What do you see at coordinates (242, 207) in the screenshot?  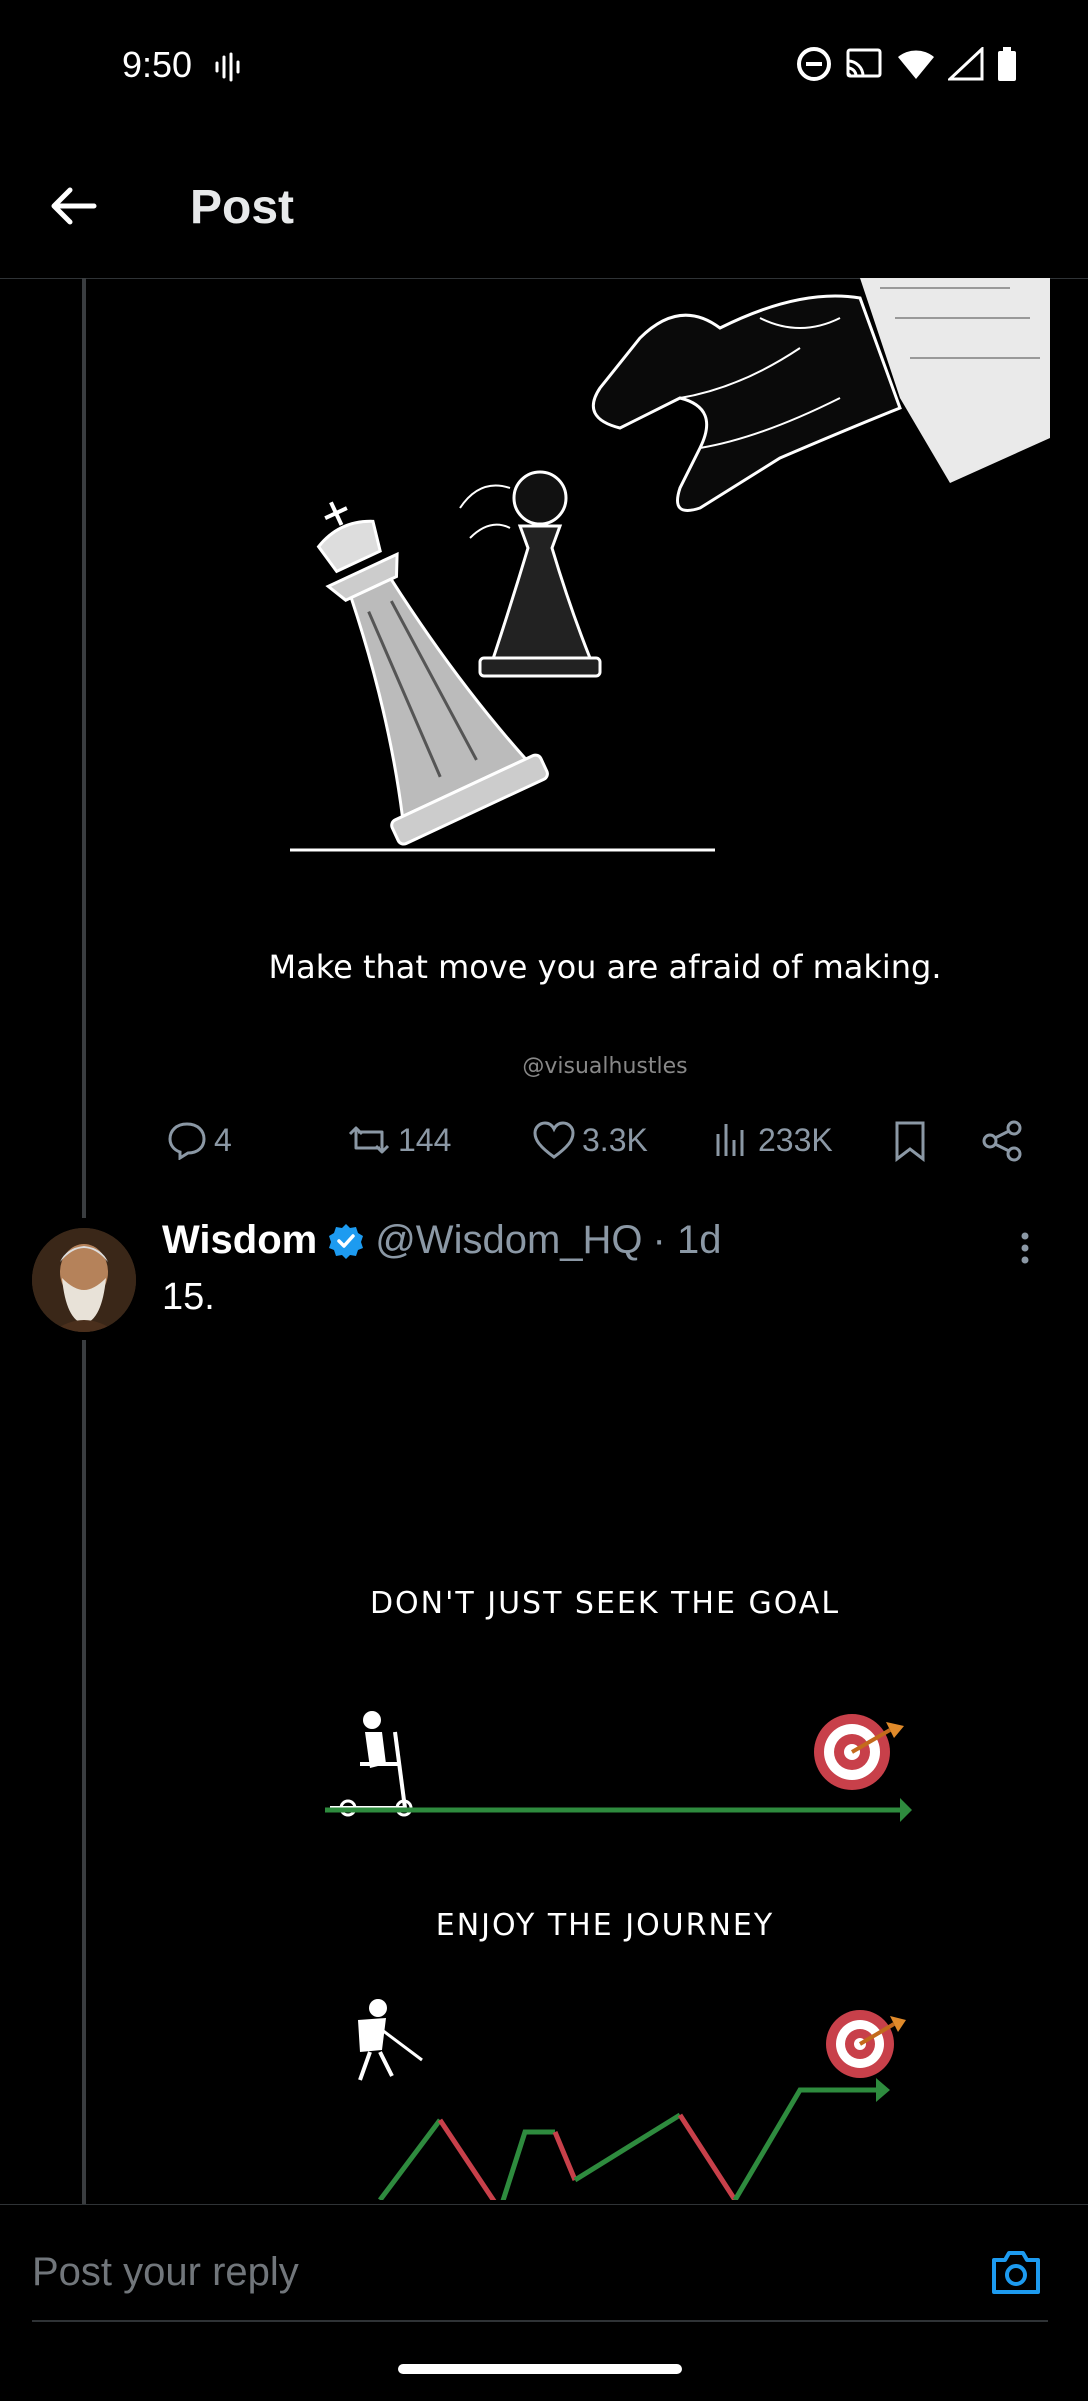 I see `page-title: Post` at bounding box center [242, 207].